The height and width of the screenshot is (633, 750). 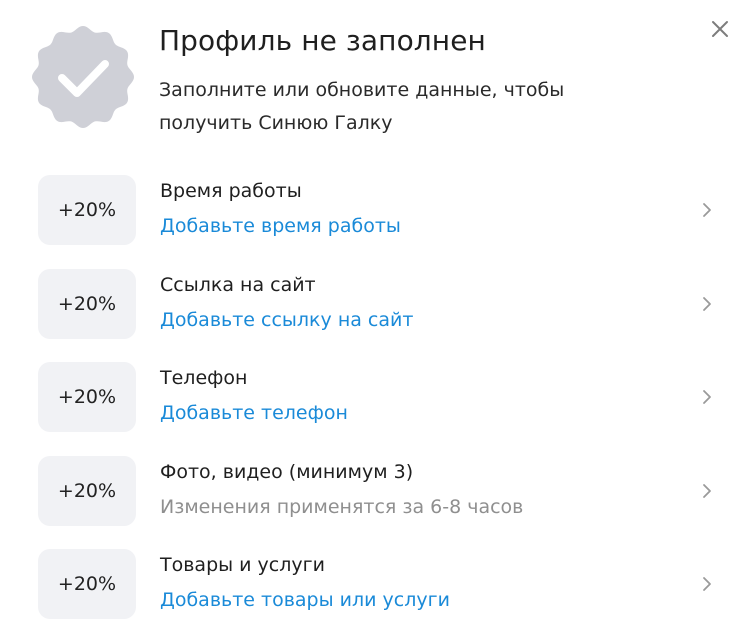 I want to click on add-goods-services-link: Добавьте товары или услуги, so click(x=305, y=600).